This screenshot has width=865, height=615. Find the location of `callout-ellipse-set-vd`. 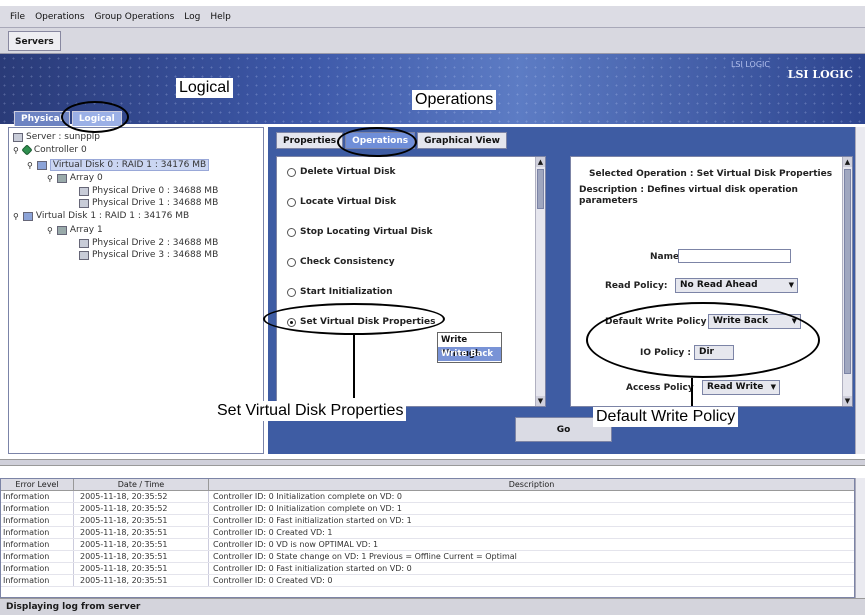

callout-ellipse-set-vd is located at coordinates (354, 319).